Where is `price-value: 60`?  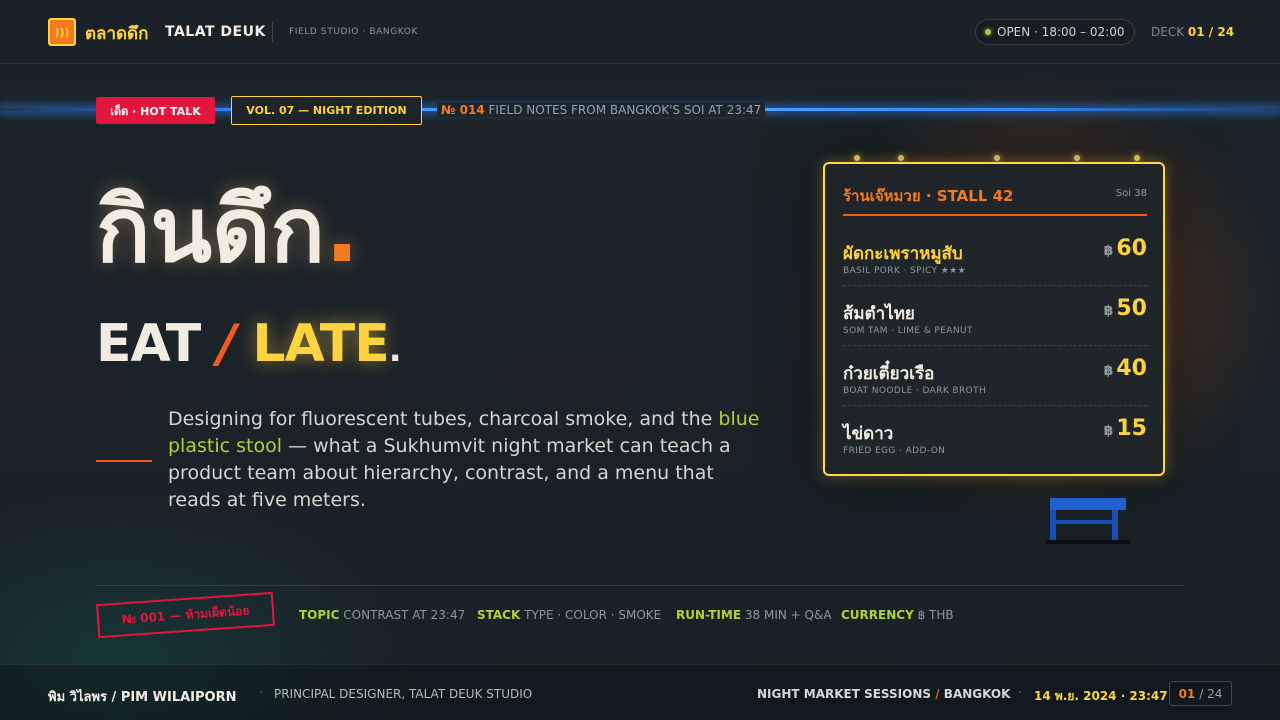 price-value: 60 is located at coordinates (1131, 248).